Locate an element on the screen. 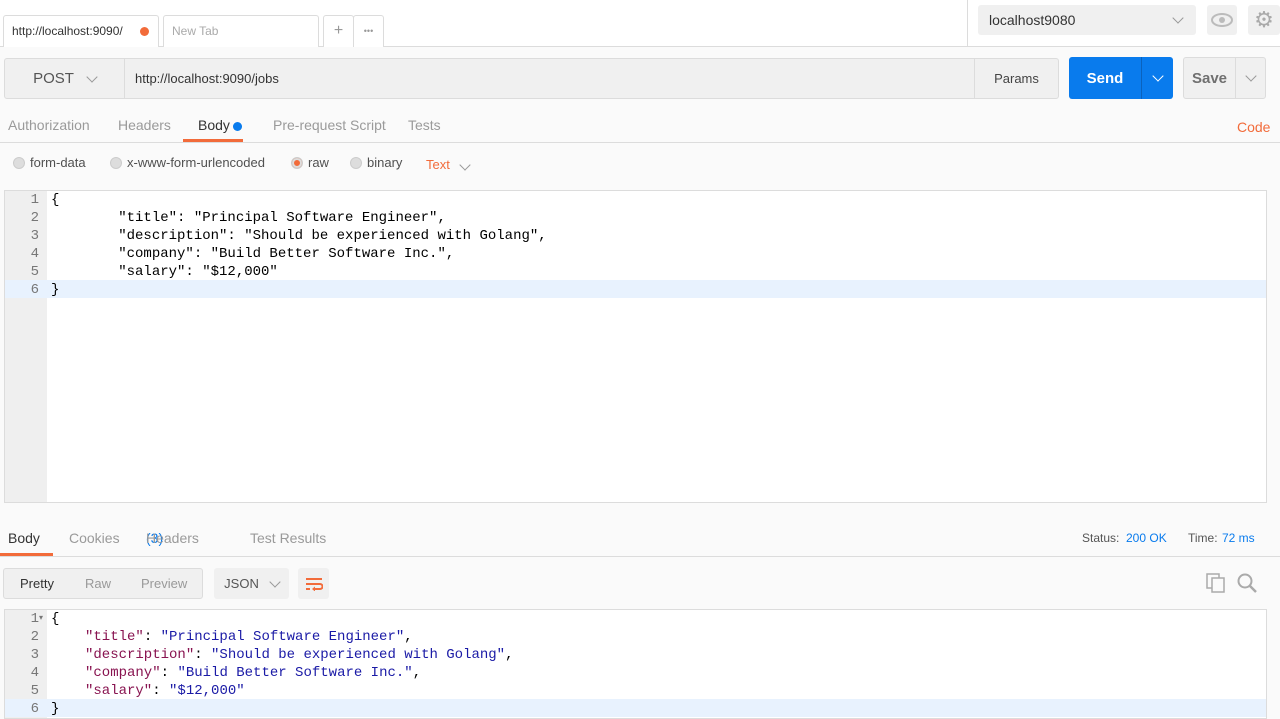  params-button: Params is located at coordinates (1016, 78).